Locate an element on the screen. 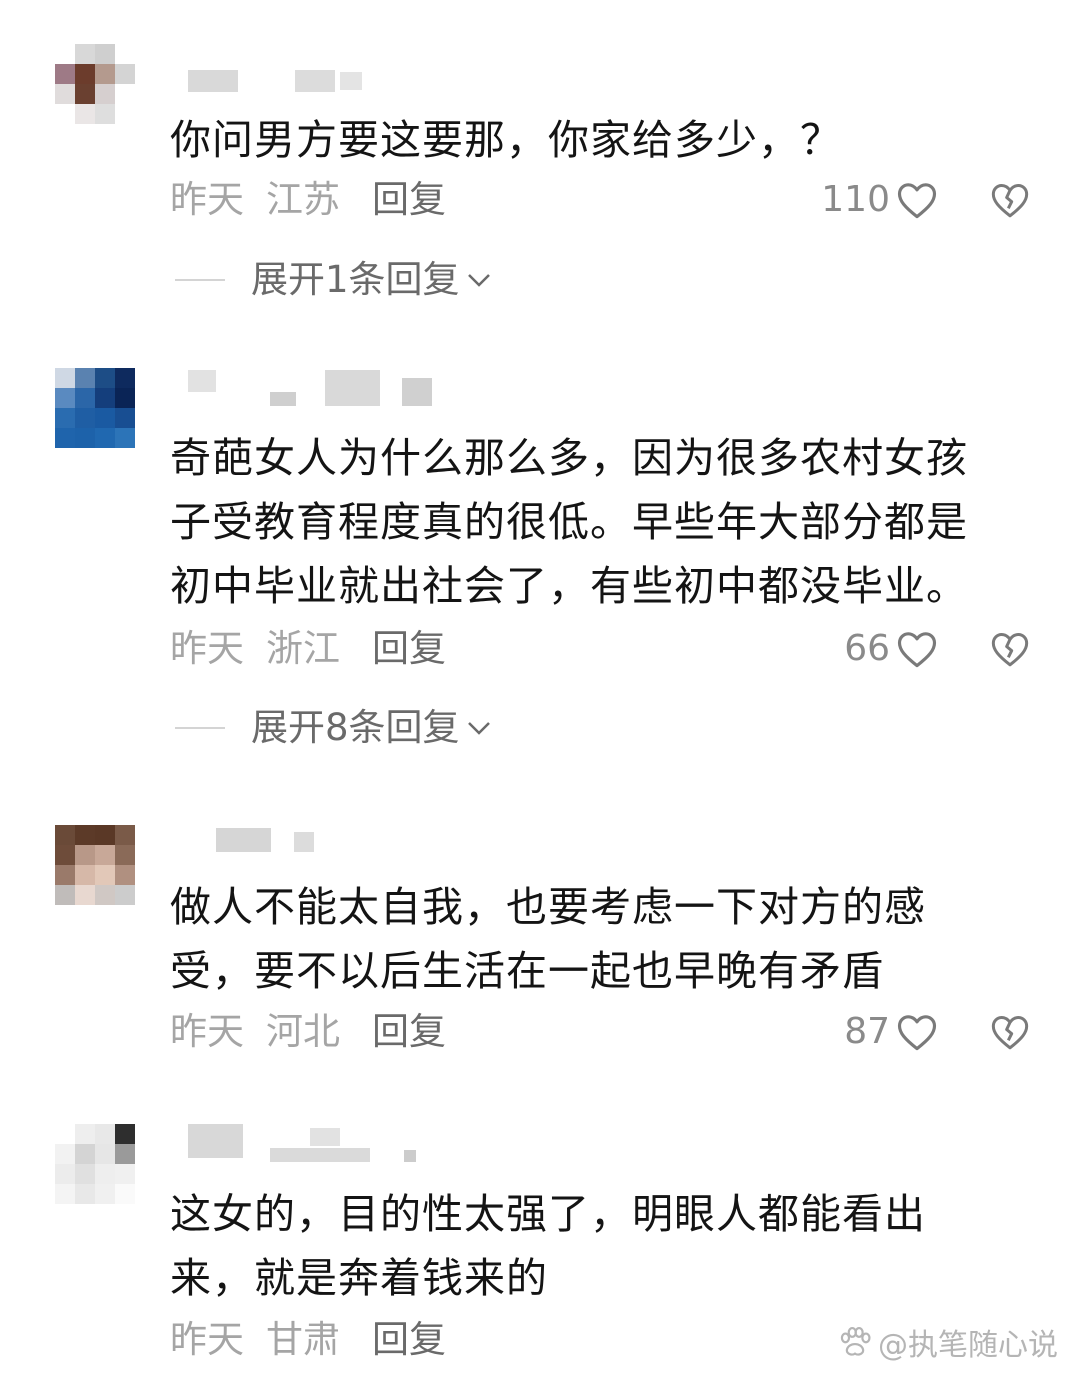 The image size is (1080, 1384). like-count: 110 is located at coordinates (855, 199).